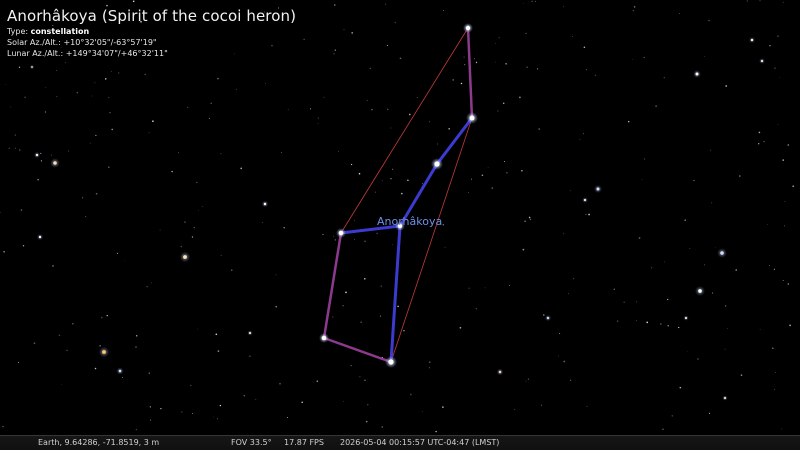 This screenshot has width=800, height=450. I want to click on status-datetime: 2026-05-04 00:15:57 UTC-04:47 (LMST), so click(419, 442).